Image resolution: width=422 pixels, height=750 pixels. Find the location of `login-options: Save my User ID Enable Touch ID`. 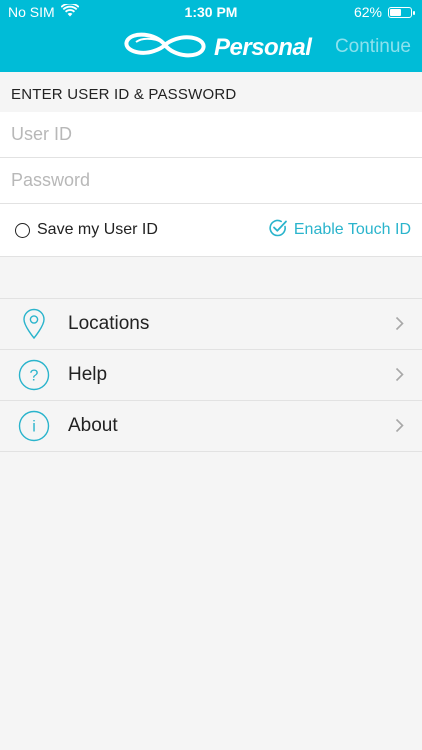

login-options: Save my User ID Enable Touch ID is located at coordinates (211, 230).